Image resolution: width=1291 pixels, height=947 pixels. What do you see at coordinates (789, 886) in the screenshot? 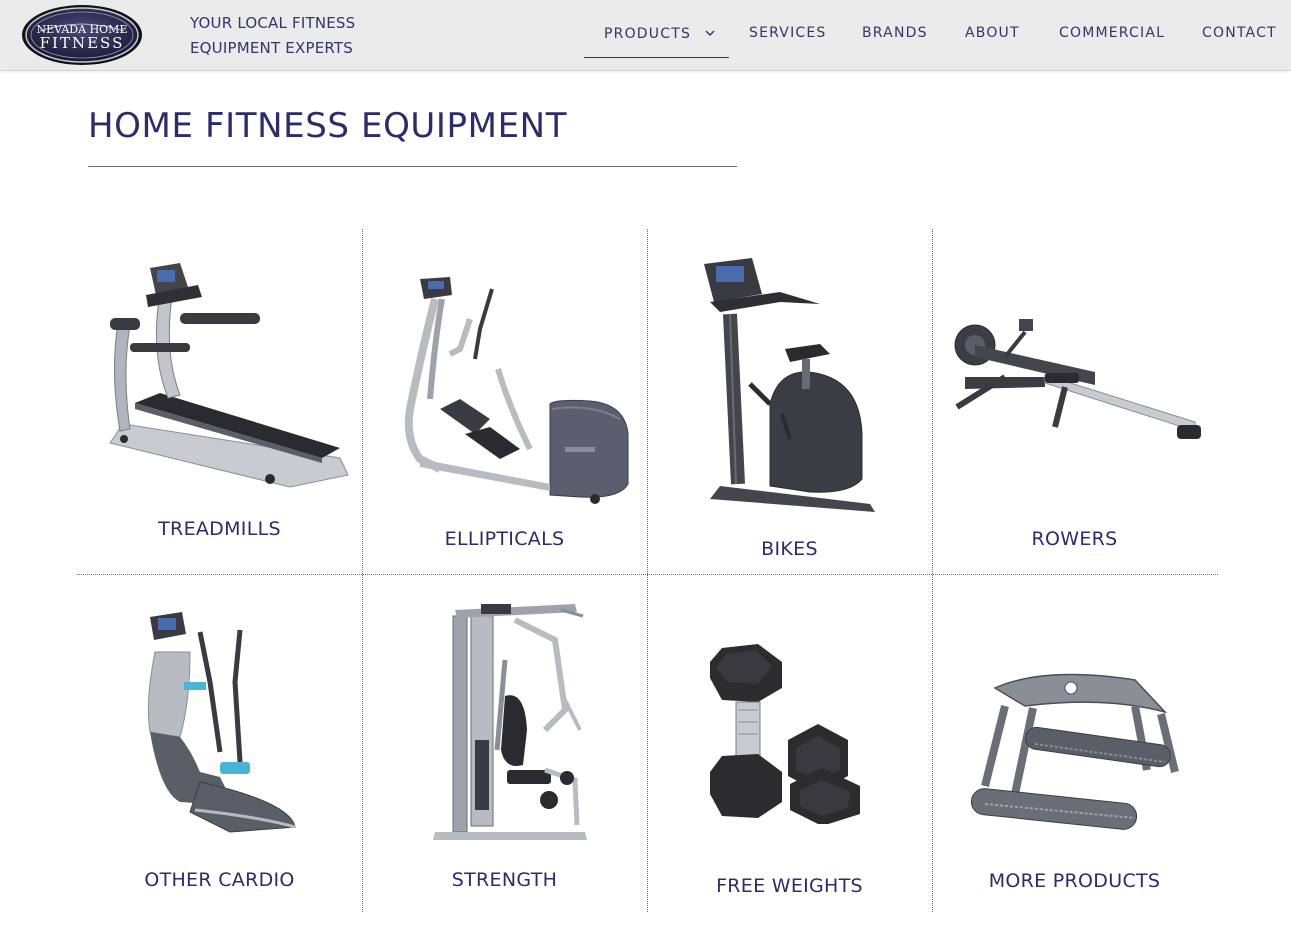
I see `category-label: FREE WEIGHTS` at bounding box center [789, 886].